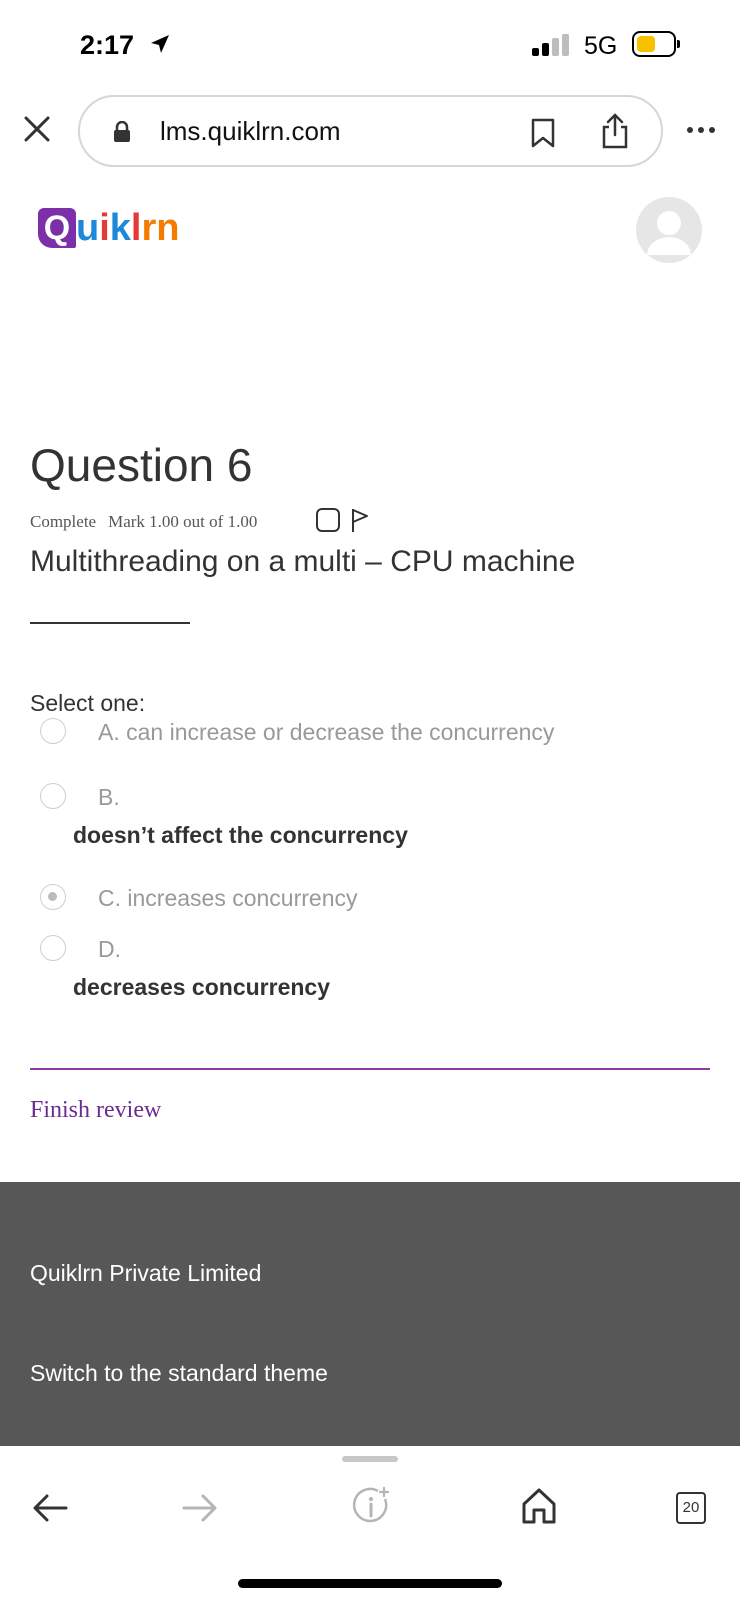 The image size is (740, 1600). What do you see at coordinates (88, 228) in the screenshot?
I see `logo-letter: u` at bounding box center [88, 228].